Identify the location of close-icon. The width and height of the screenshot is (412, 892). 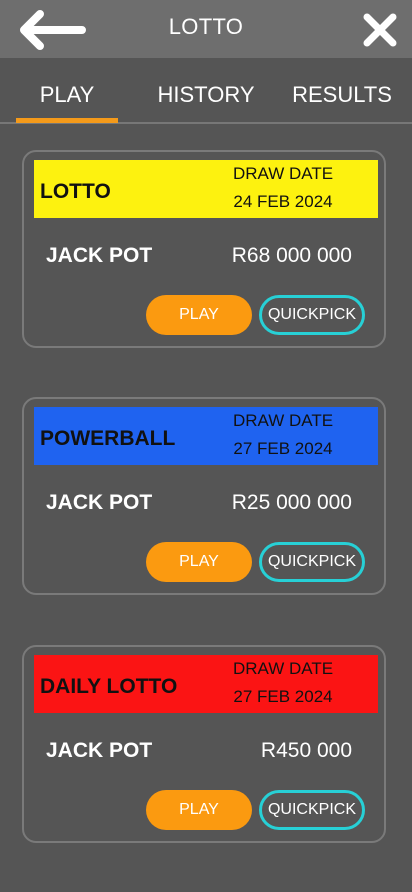
(380, 30).